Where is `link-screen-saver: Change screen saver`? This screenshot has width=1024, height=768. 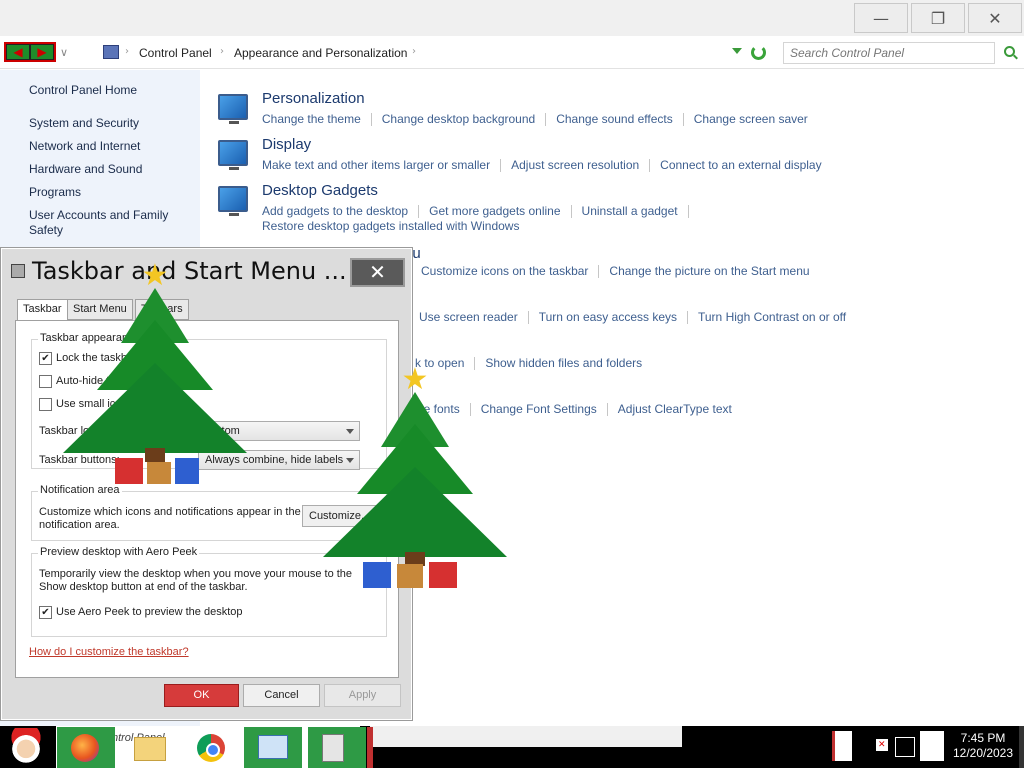 link-screen-saver: Change screen saver is located at coordinates (751, 119).